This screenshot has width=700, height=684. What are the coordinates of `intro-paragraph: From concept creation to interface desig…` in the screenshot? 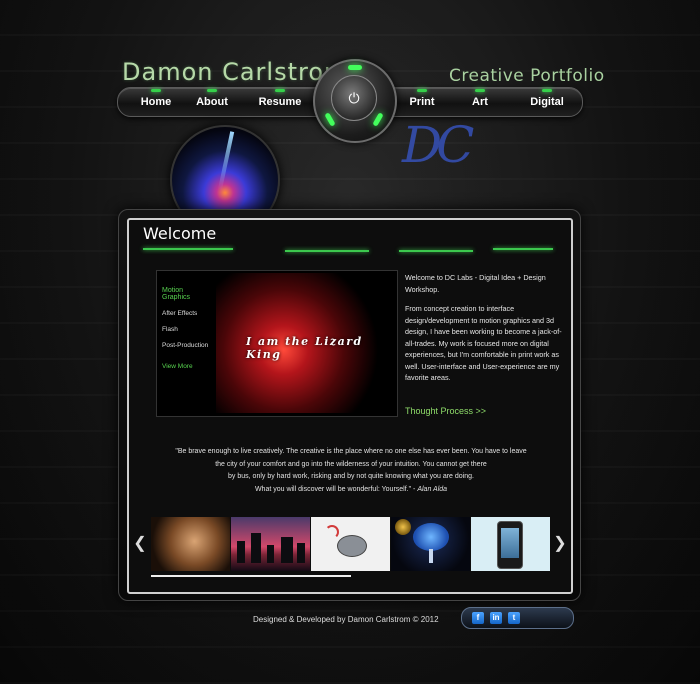 It's located at (483, 343).